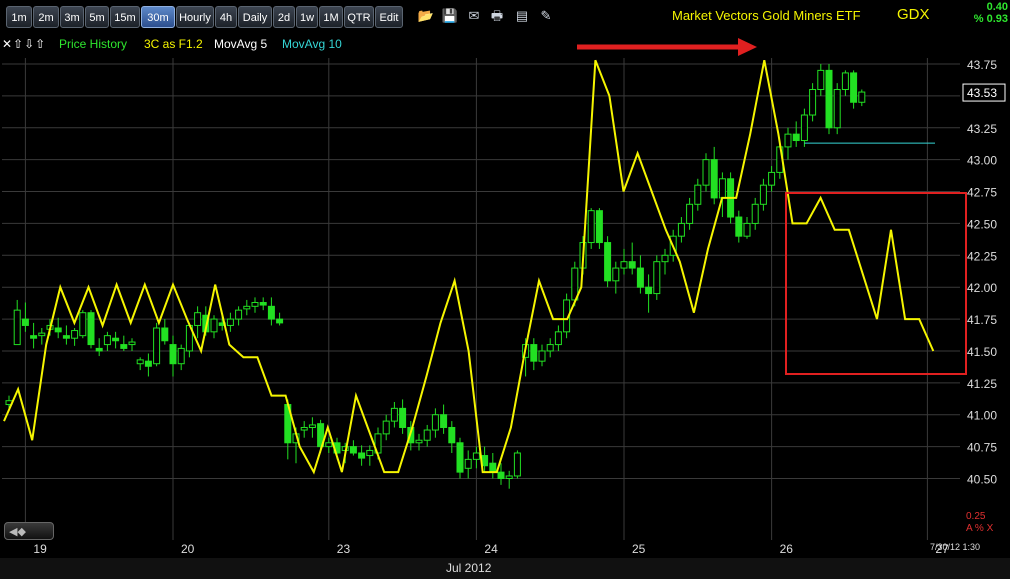  I want to click on y-tick-label: 41.00, so click(982, 416).